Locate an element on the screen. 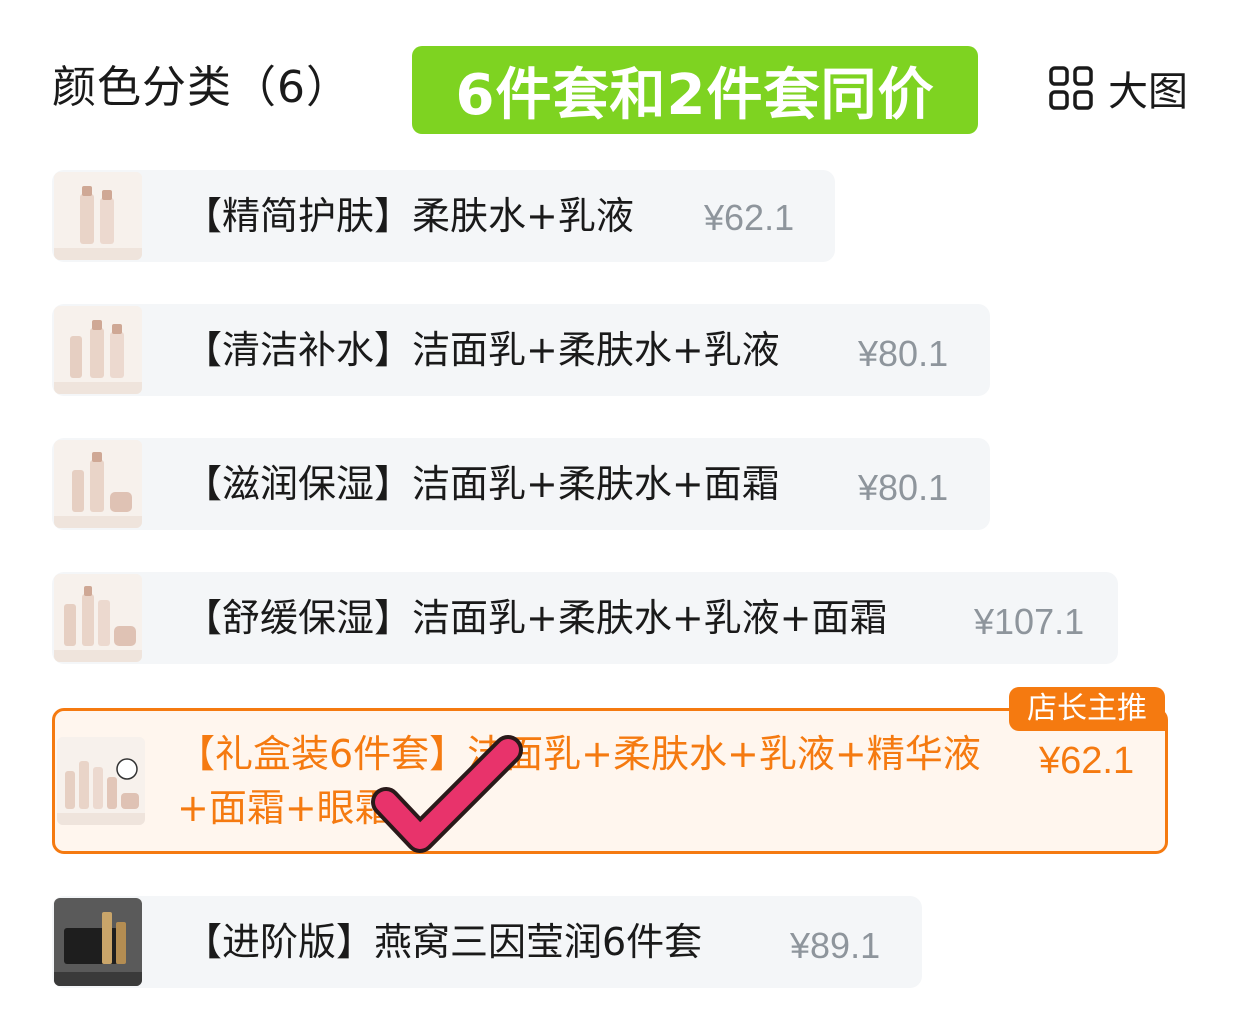  large-view-toggle: 大图 is located at coordinates (1118, 88).